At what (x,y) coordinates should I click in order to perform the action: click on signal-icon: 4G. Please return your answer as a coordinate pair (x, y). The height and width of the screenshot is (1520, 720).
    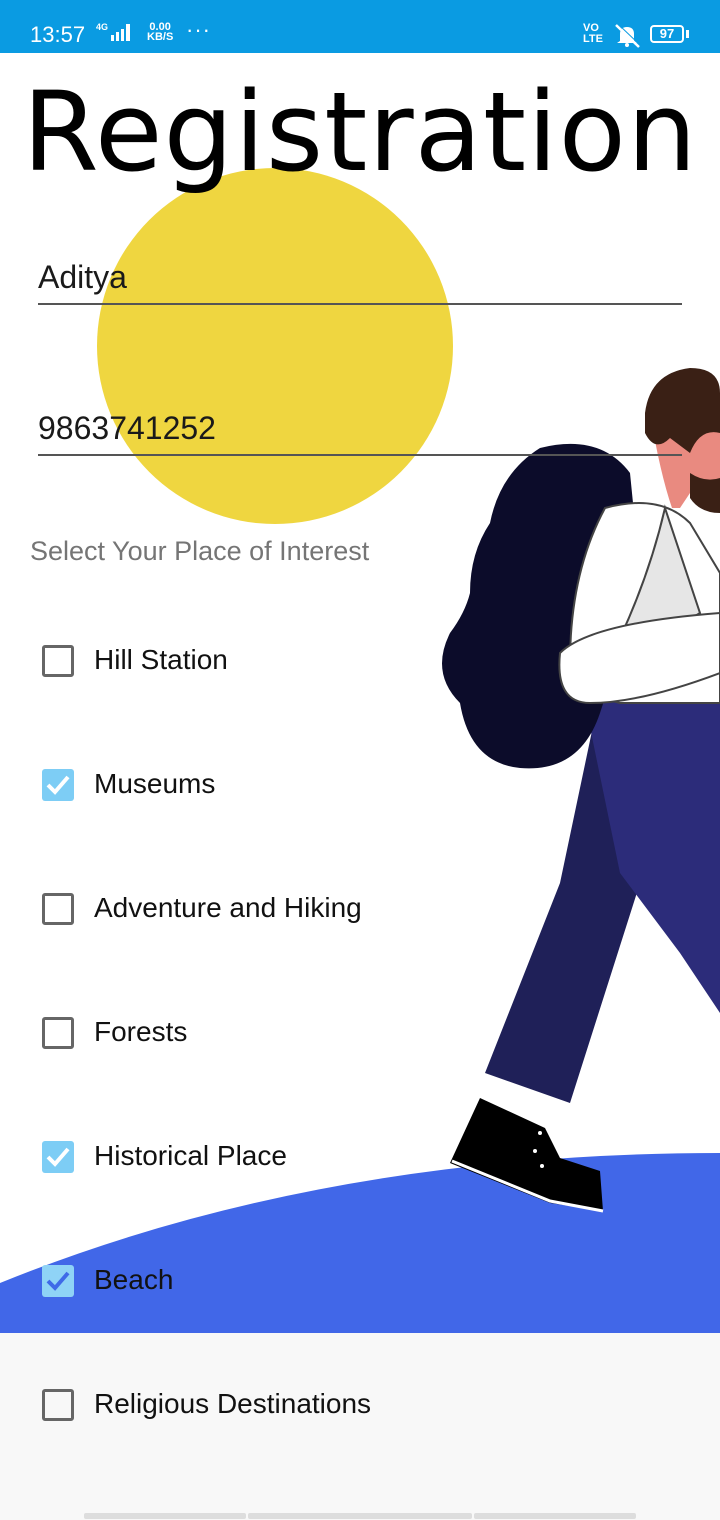
    Looking at the image, I should click on (120, 33).